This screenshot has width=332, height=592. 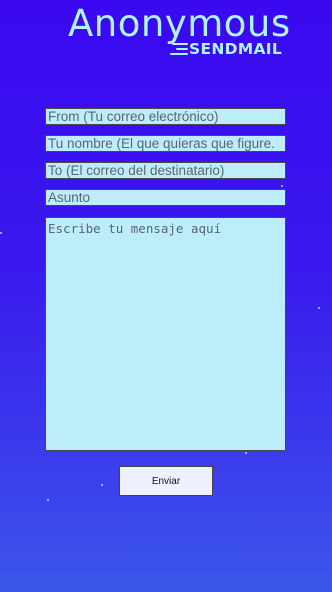 I want to click on to-email-input, so click(x=165, y=170).